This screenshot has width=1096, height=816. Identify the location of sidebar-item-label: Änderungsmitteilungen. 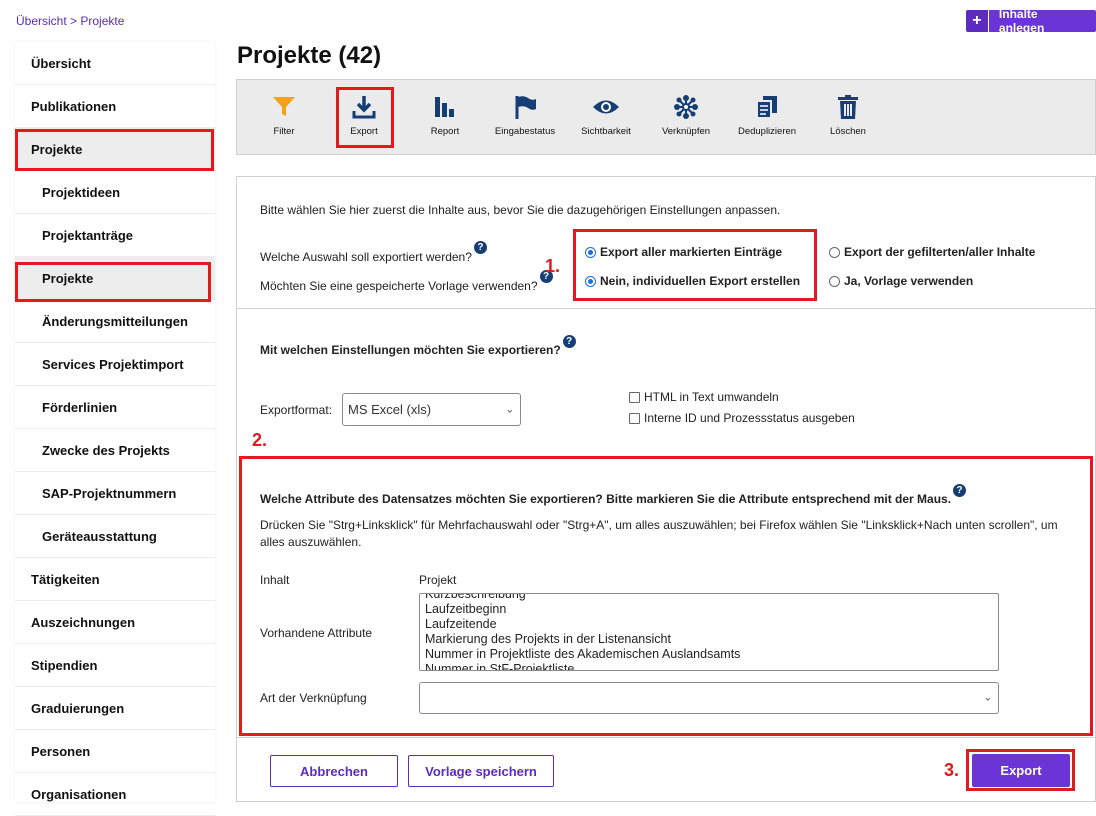
(115, 321).